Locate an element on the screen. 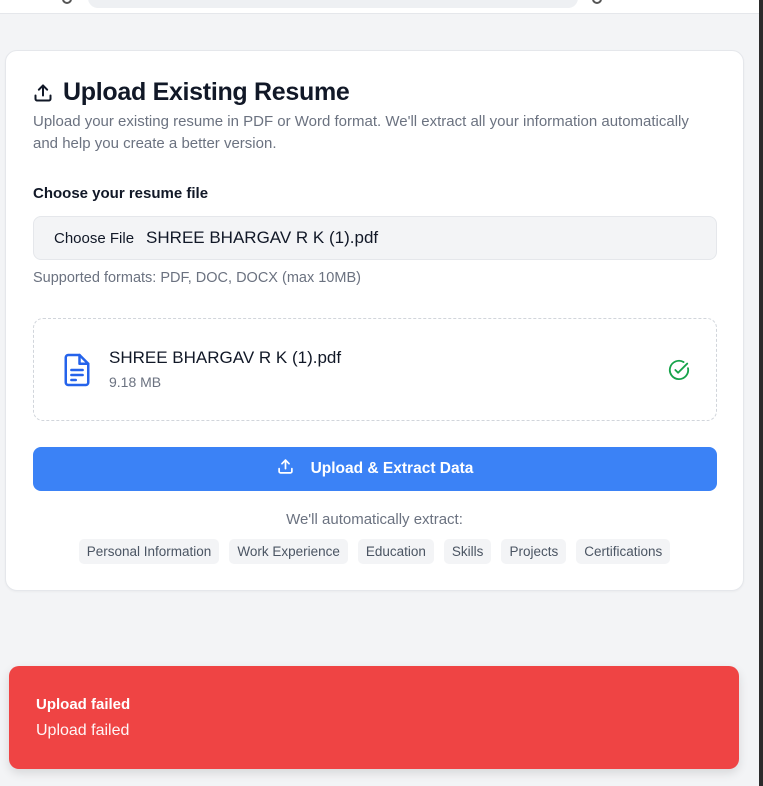 The width and height of the screenshot is (763, 786). selected-file-preview: SHREE BHARGAV R K (1).pdf 9.18 MB is located at coordinates (375, 369).